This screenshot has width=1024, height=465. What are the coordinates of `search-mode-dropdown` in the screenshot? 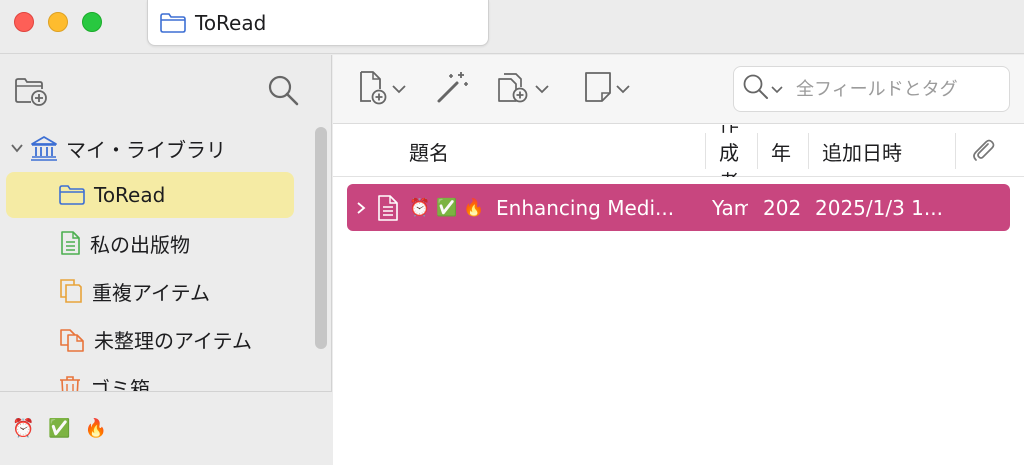 It's located at (763, 89).